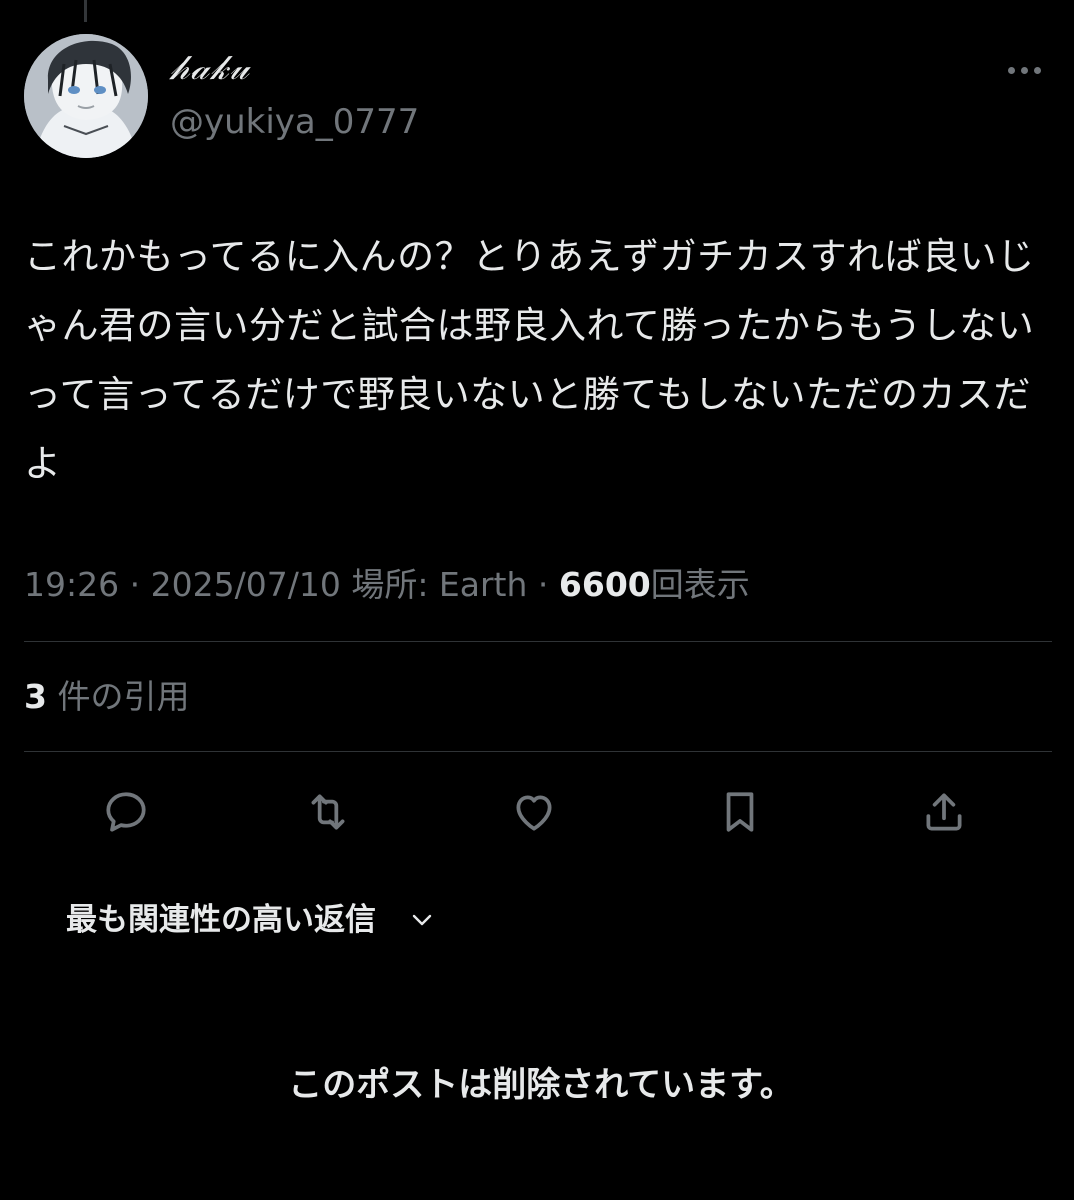  I want to click on tweet-meta: 19:26 · 2025/07/10 場所: Earth · 6600回表示, so click(387, 585).